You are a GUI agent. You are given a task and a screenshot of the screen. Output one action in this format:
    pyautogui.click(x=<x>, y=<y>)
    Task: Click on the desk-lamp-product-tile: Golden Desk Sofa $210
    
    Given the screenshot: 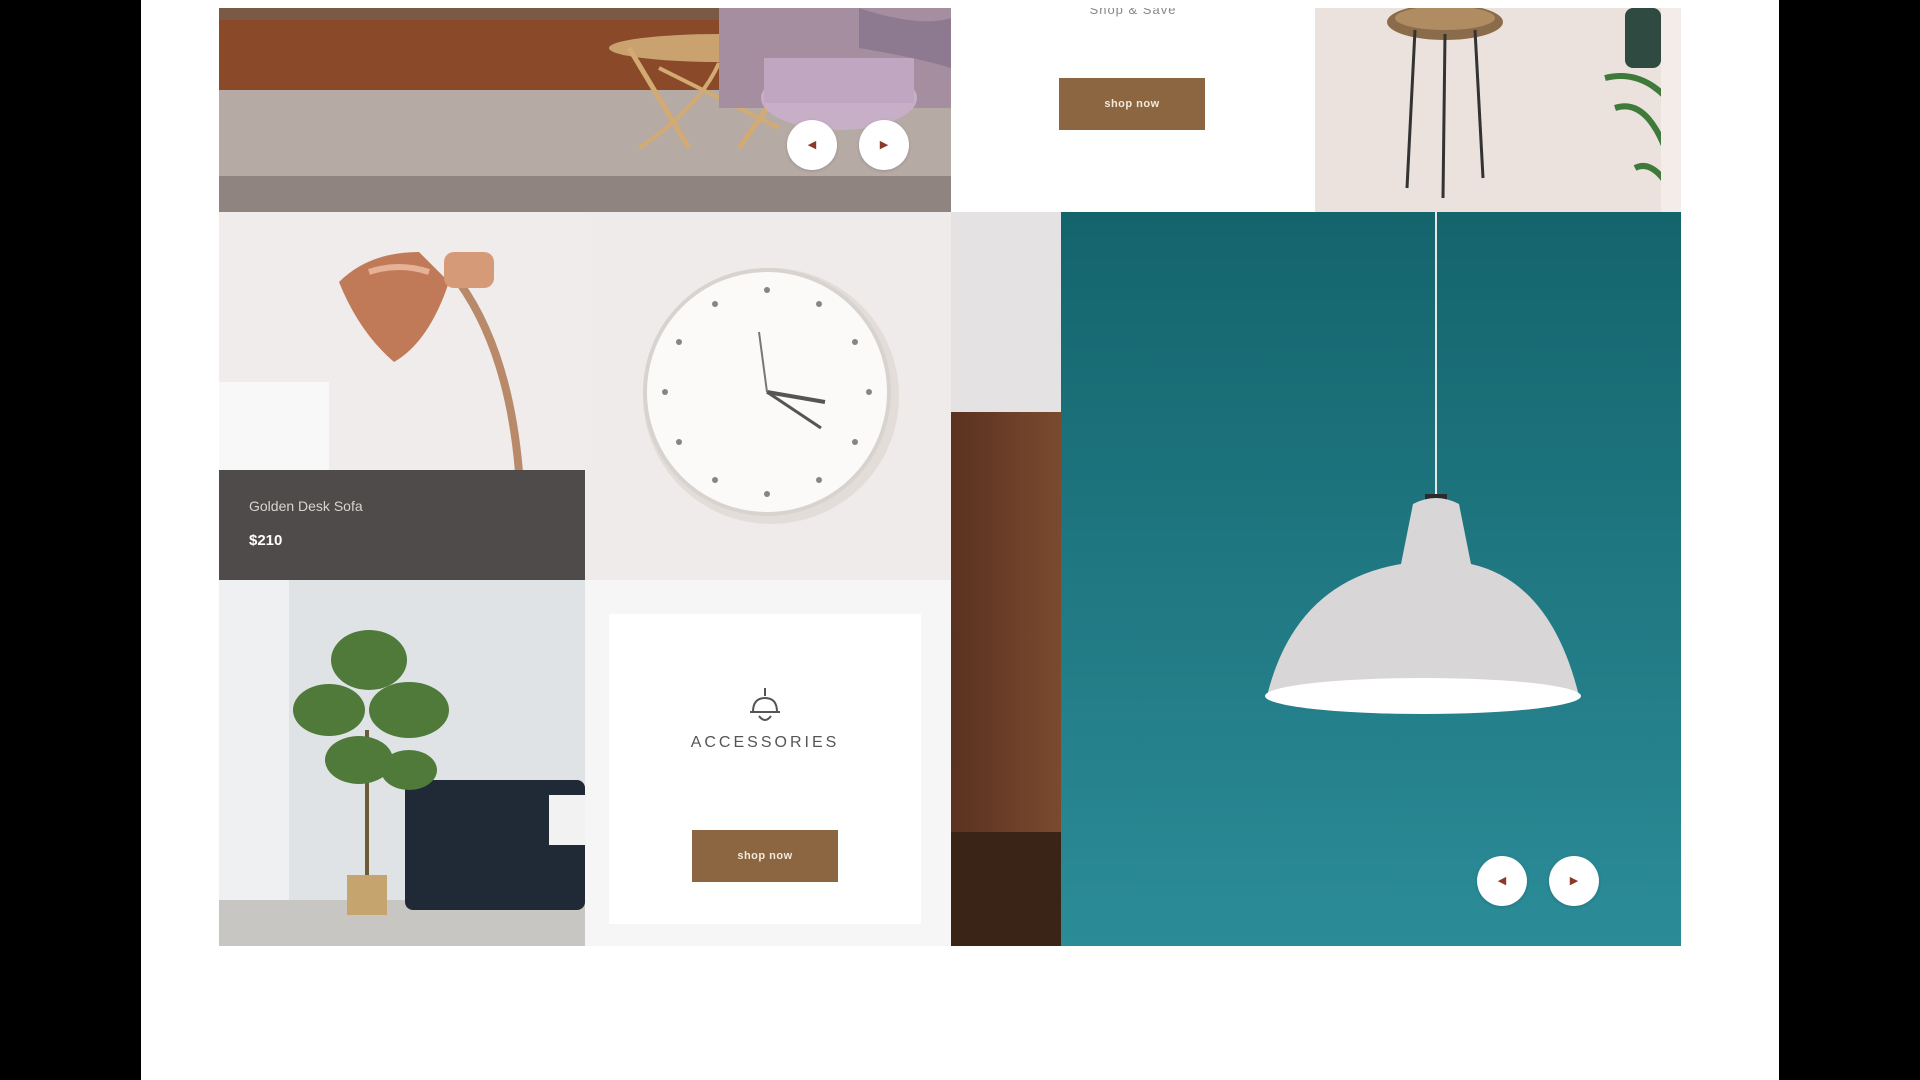 What is the action you would take?
    pyautogui.click(x=402, y=396)
    